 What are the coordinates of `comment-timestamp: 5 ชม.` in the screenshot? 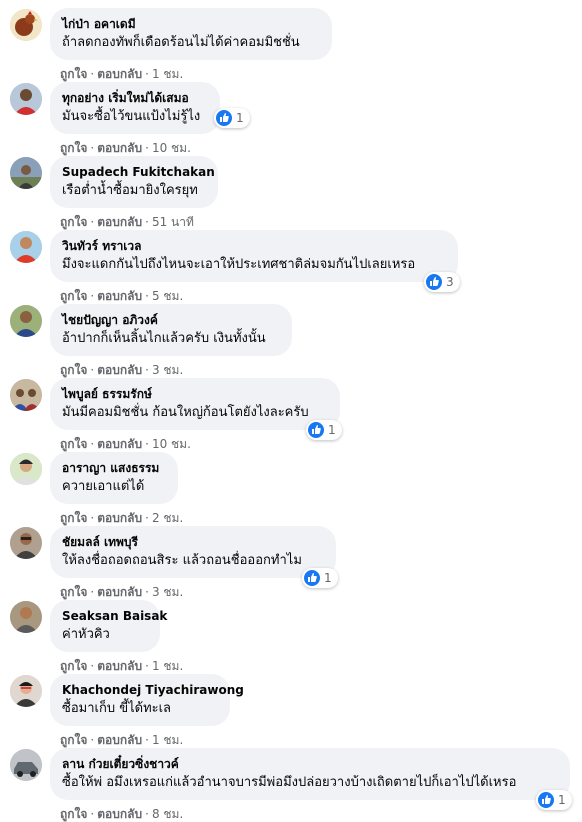 It's located at (167, 296).